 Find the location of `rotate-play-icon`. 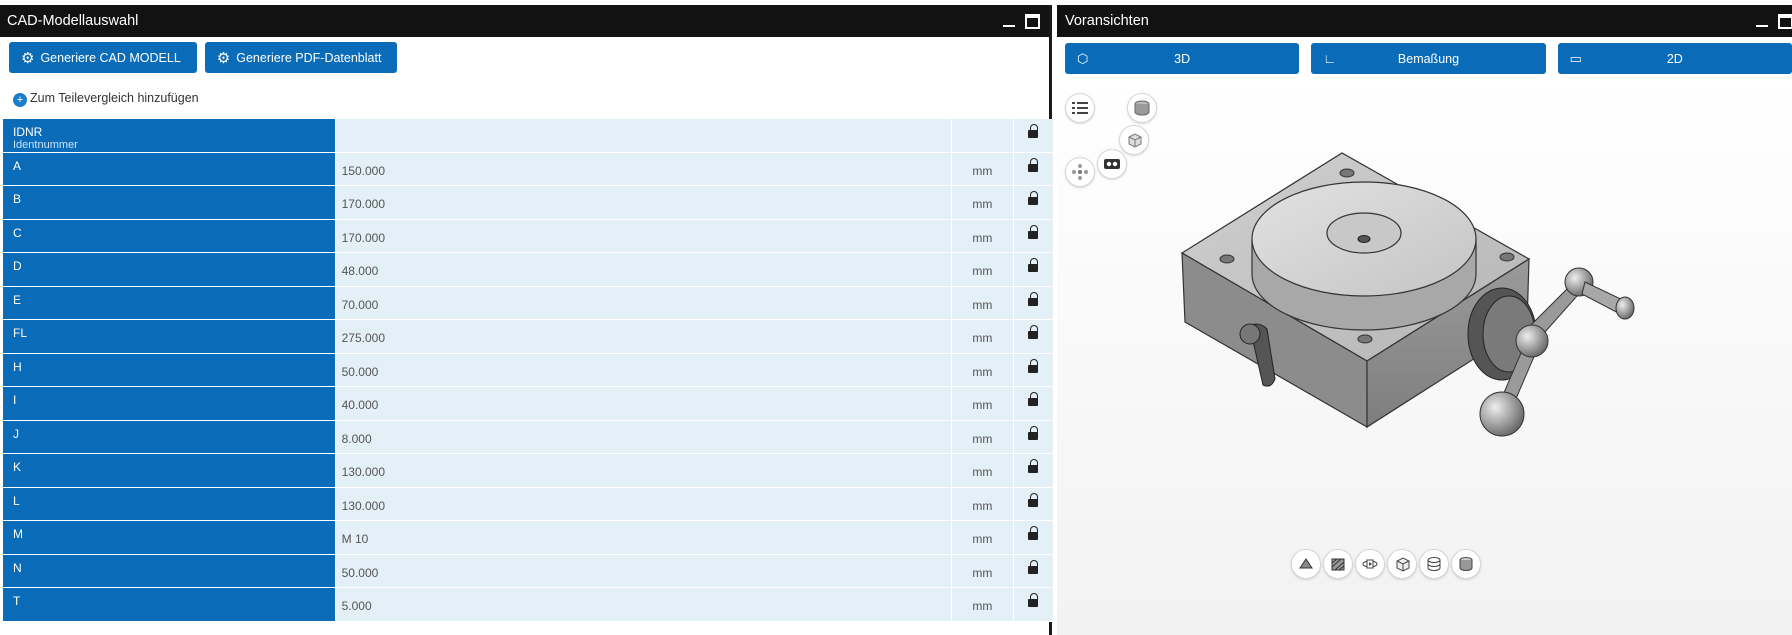

rotate-play-icon is located at coordinates (1370, 564).